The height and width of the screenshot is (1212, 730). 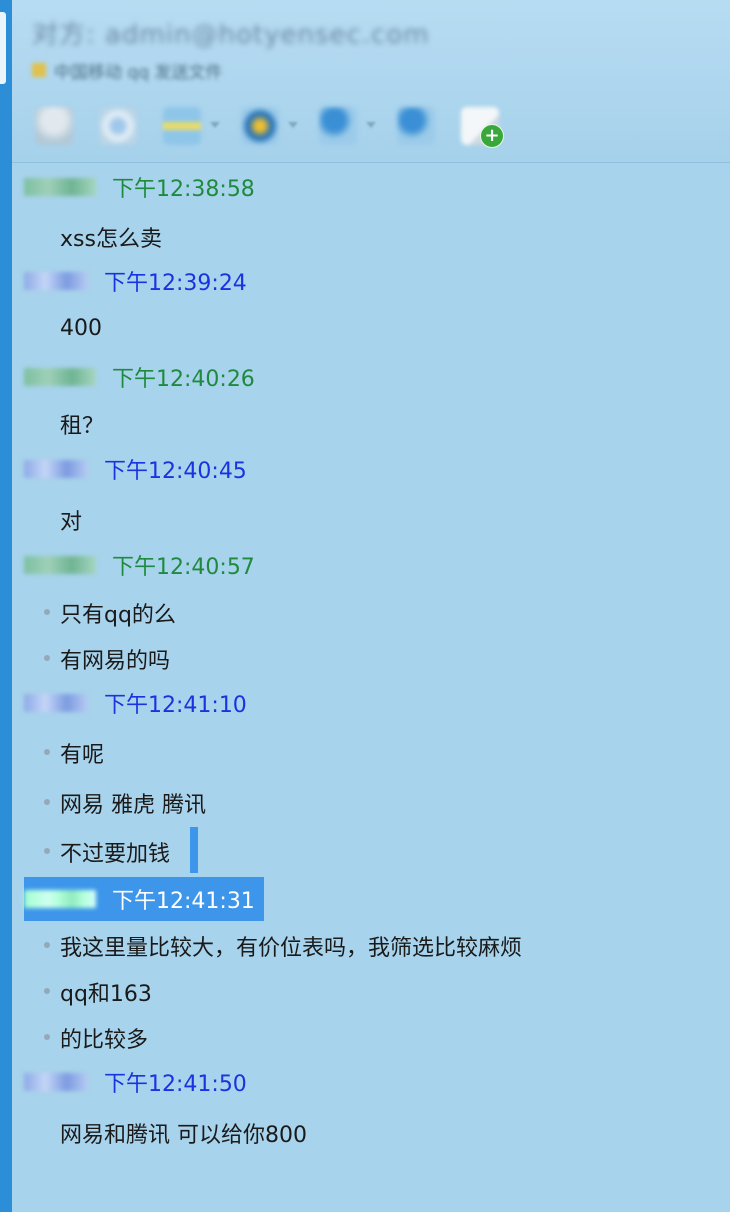 What do you see at coordinates (81, 328) in the screenshot?
I see `message-line: 400` at bounding box center [81, 328].